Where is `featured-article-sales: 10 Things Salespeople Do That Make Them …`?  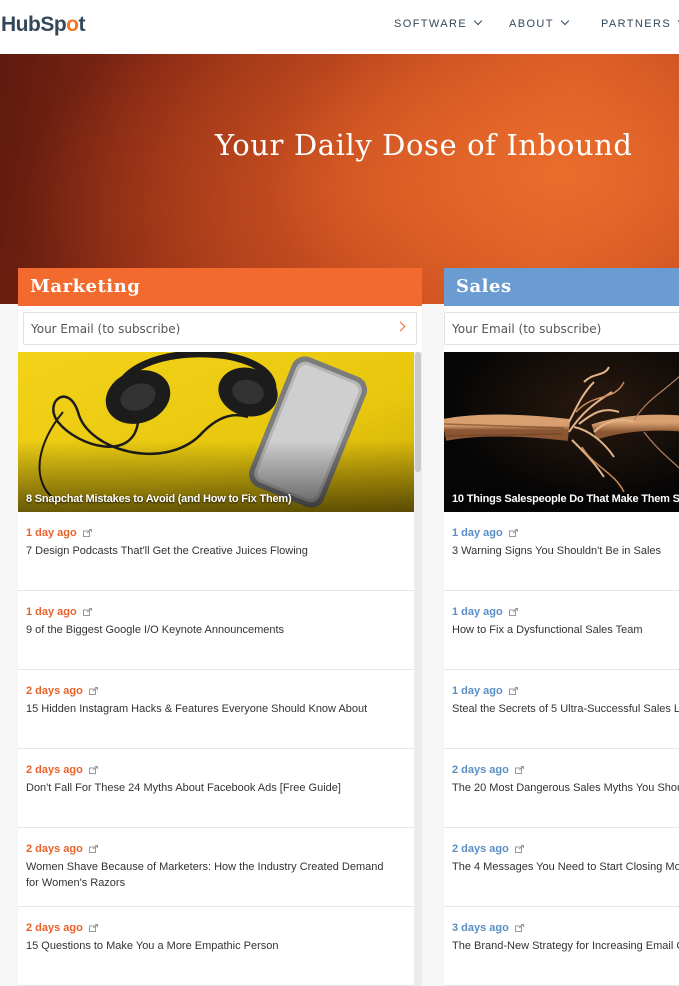 featured-article-sales: 10 Things Salespeople Do That Make Them … is located at coordinates (561, 432).